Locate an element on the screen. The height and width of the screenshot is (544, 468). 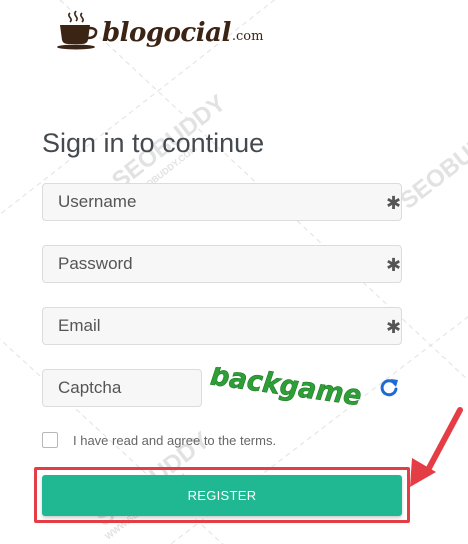
refresh-icon is located at coordinates (389, 387).